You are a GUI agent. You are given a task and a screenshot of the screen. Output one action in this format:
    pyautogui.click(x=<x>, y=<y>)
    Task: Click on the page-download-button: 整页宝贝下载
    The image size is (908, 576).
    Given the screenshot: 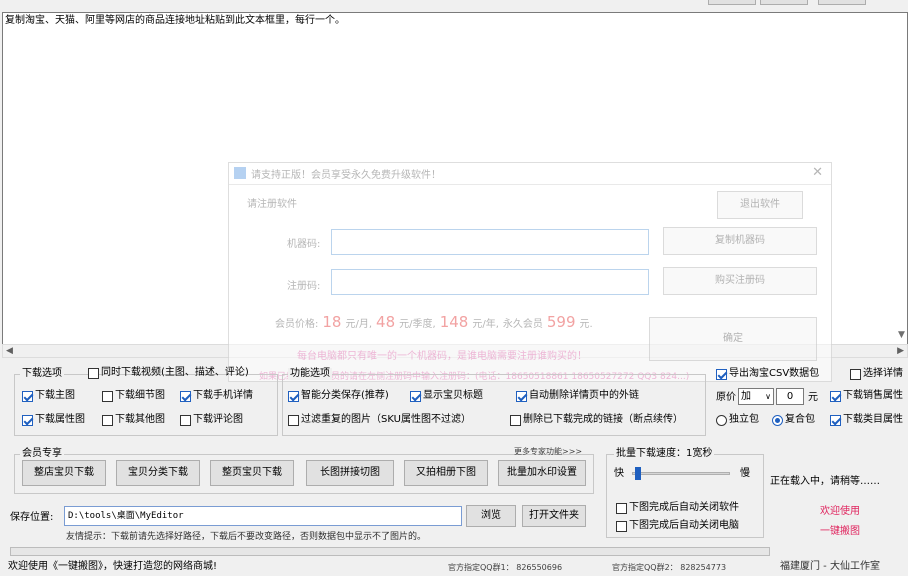 What is the action you would take?
    pyautogui.click(x=252, y=473)
    